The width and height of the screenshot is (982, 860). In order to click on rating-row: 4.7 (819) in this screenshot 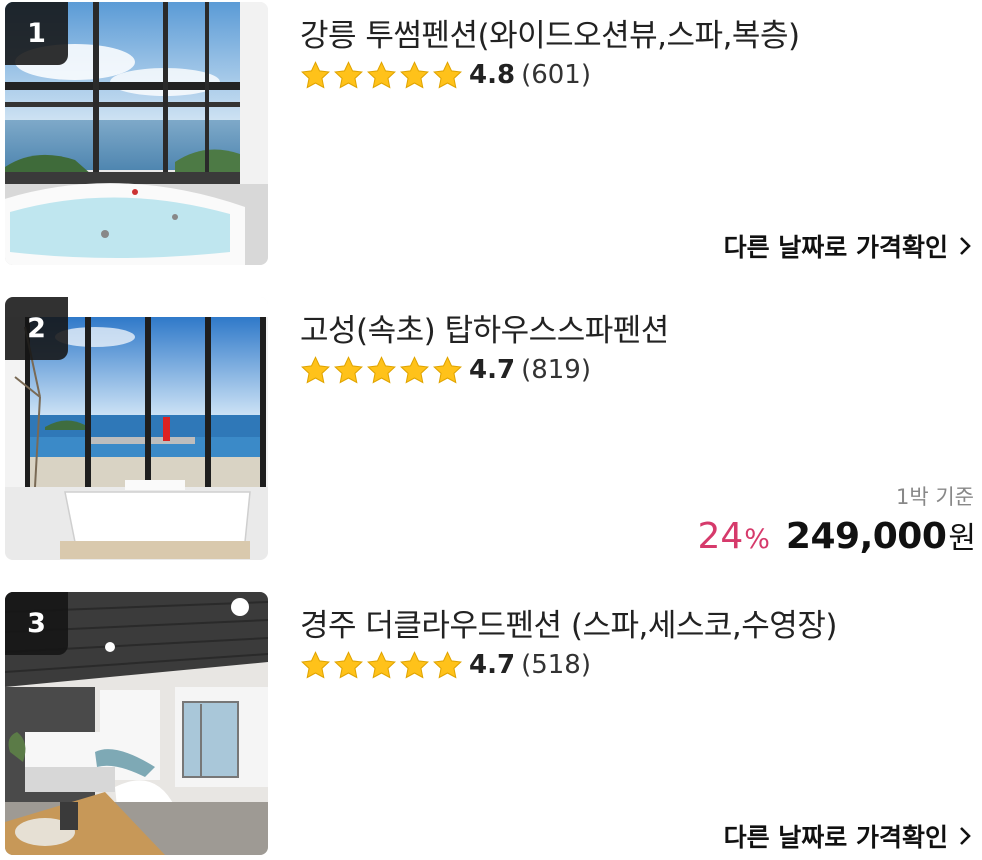, I will do `click(445, 370)`.